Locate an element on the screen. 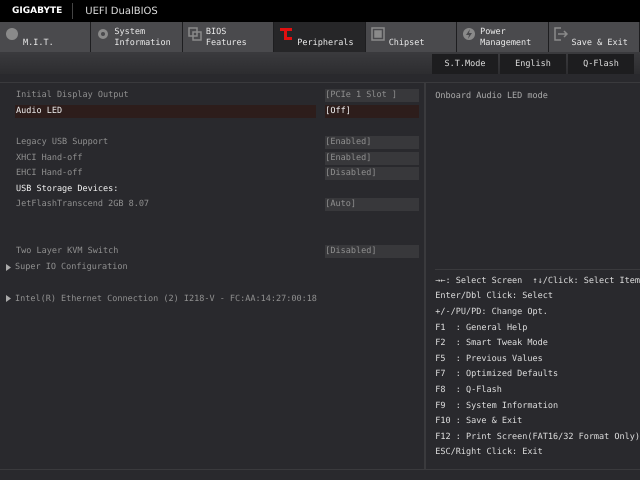 The height and width of the screenshot is (480, 640). setting-label: Legacy USB Support is located at coordinates (165, 143).